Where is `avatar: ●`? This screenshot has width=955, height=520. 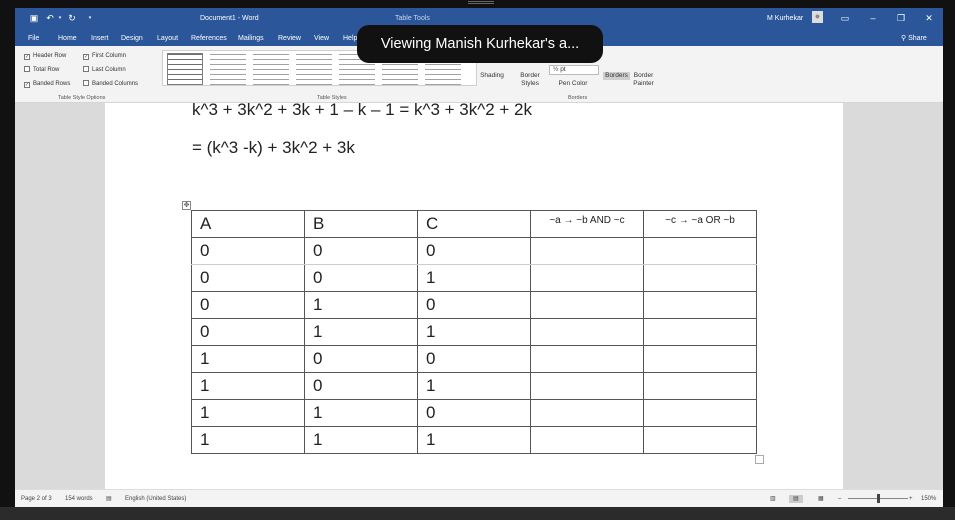
avatar: ● is located at coordinates (817, 17).